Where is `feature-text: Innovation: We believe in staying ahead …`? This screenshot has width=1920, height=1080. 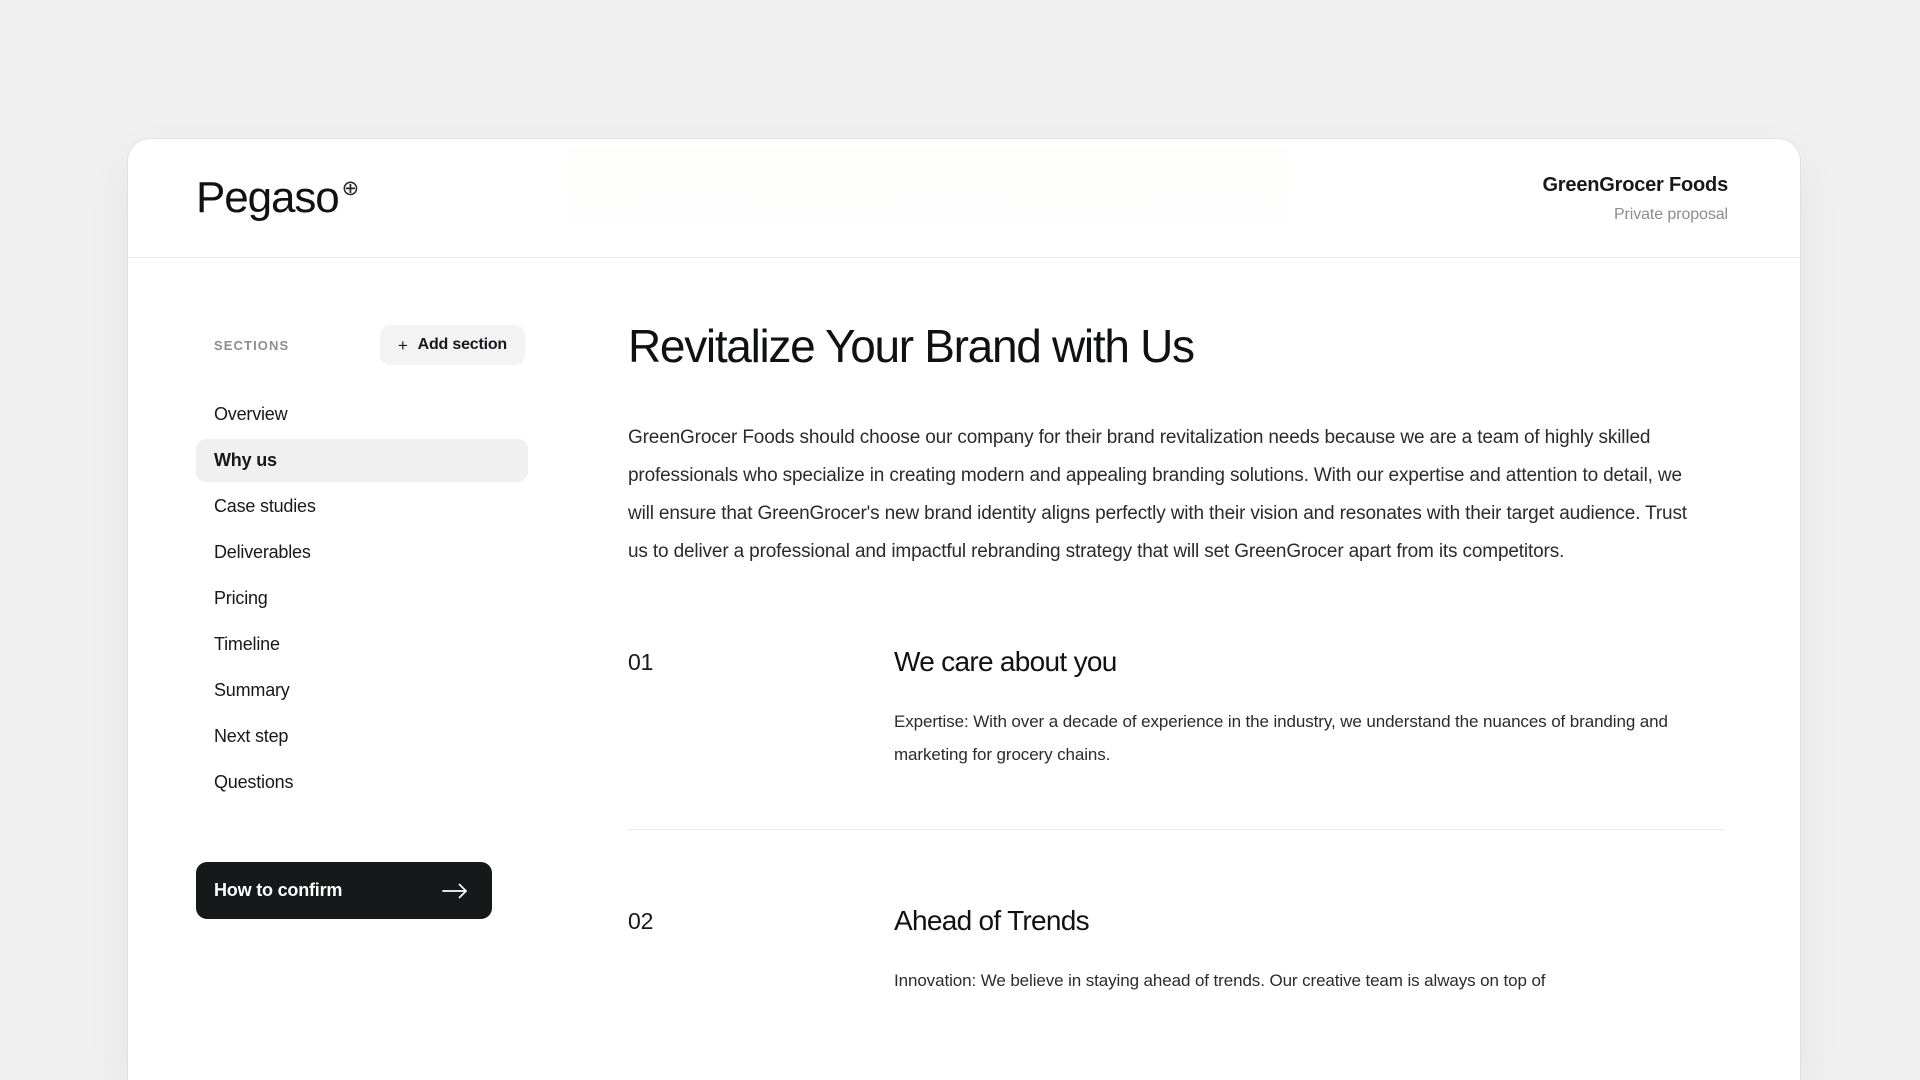 feature-text: Innovation: We believe in staying ahead … is located at coordinates (1220, 980).